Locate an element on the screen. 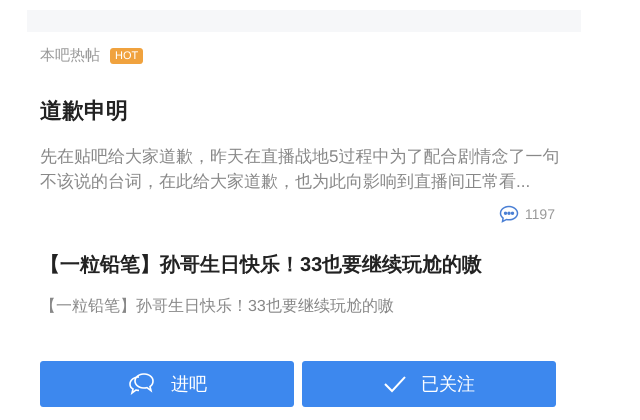 The image size is (640, 420). chat-bubbles-icon is located at coordinates (142, 384).